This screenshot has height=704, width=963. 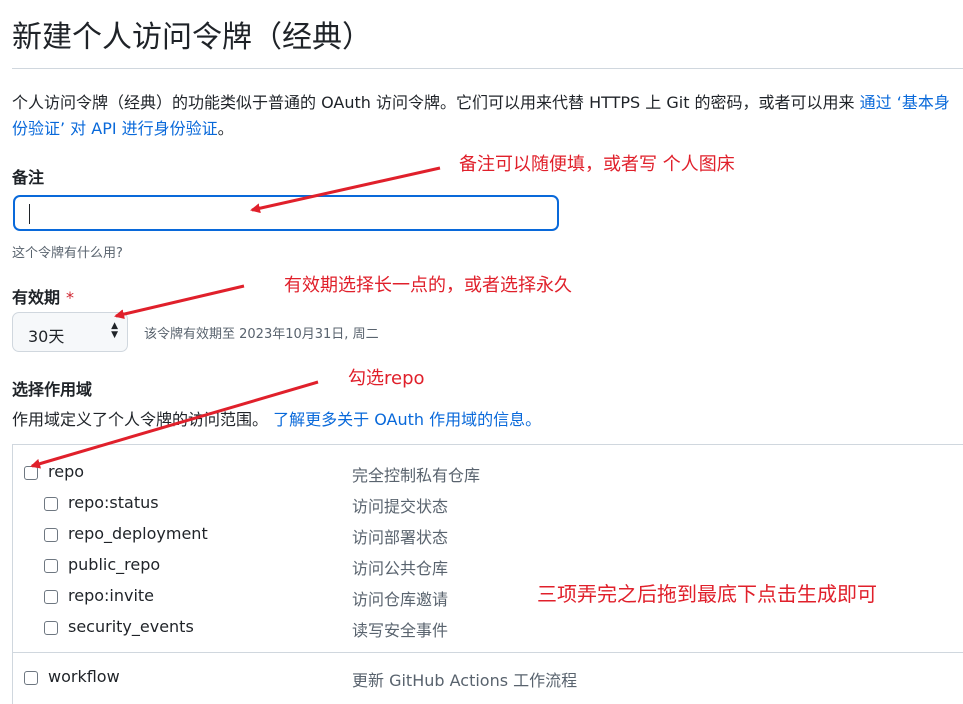 What do you see at coordinates (131, 626) in the screenshot?
I see `scope-name: security_events` at bounding box center [131, 626].